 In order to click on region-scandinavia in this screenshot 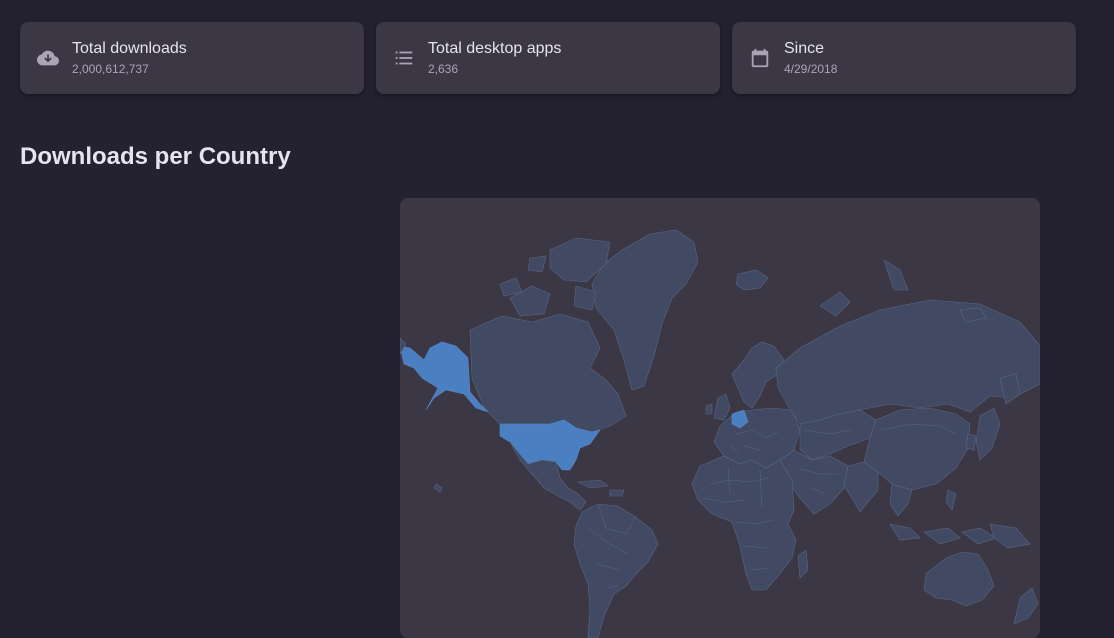, I will do `click(758, 375)`.